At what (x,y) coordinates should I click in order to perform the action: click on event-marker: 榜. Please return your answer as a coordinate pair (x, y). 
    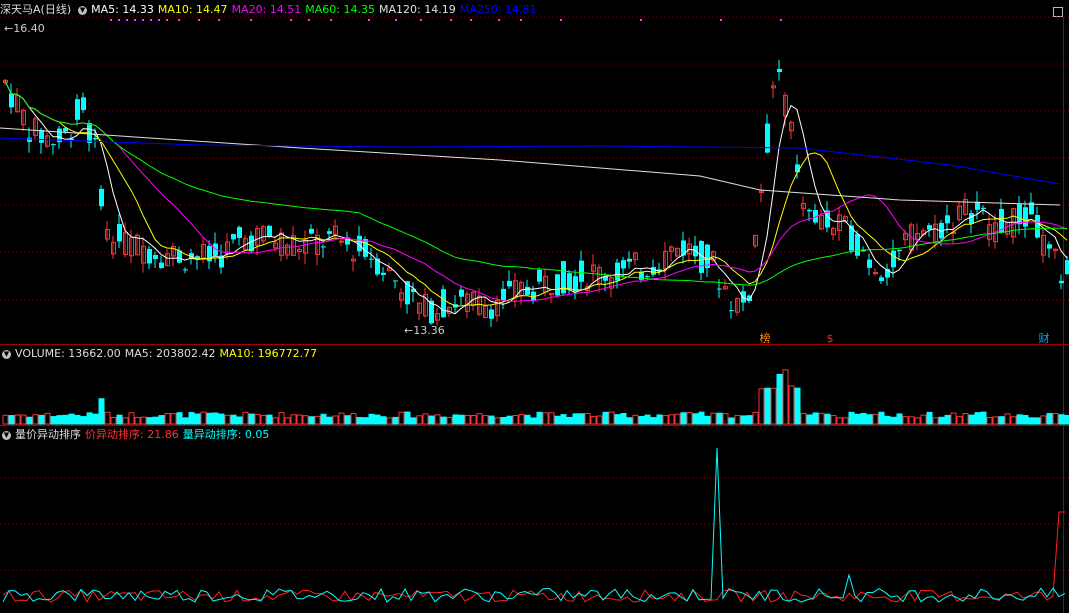
    Looking at the image, I should click on (765, 338).